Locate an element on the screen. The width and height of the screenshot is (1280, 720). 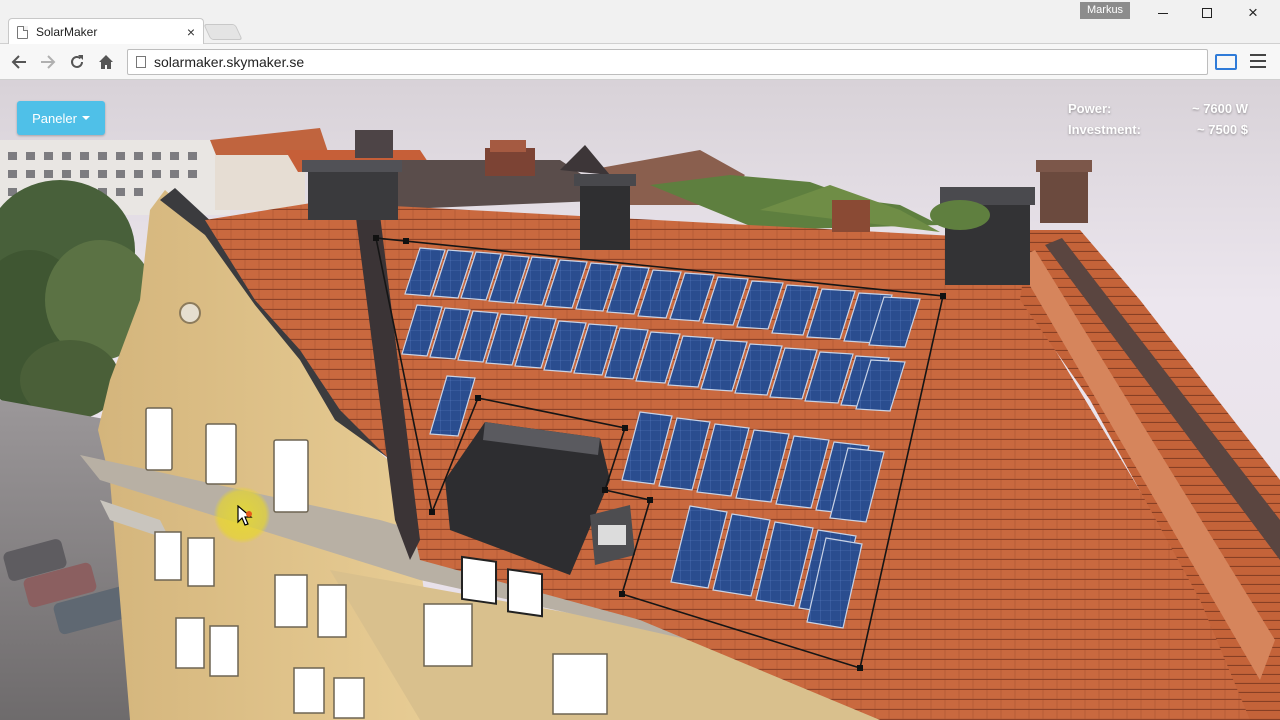
panels-dropdown-button: Paneler is located at coordinates (61, 118).